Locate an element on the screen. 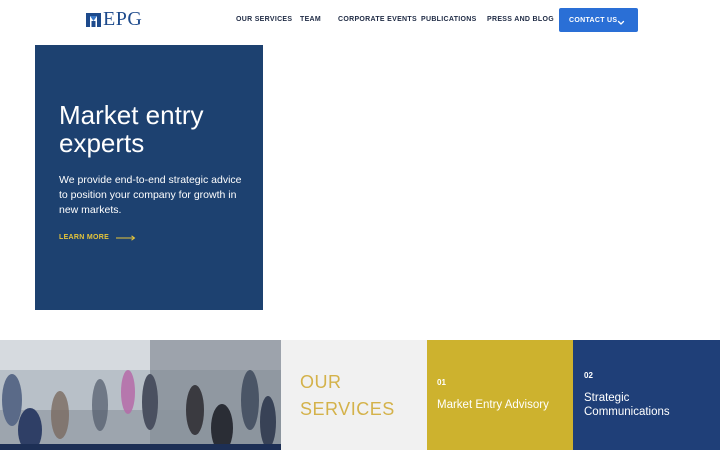  arrow-right-icon is located at coordinates (126, 237).